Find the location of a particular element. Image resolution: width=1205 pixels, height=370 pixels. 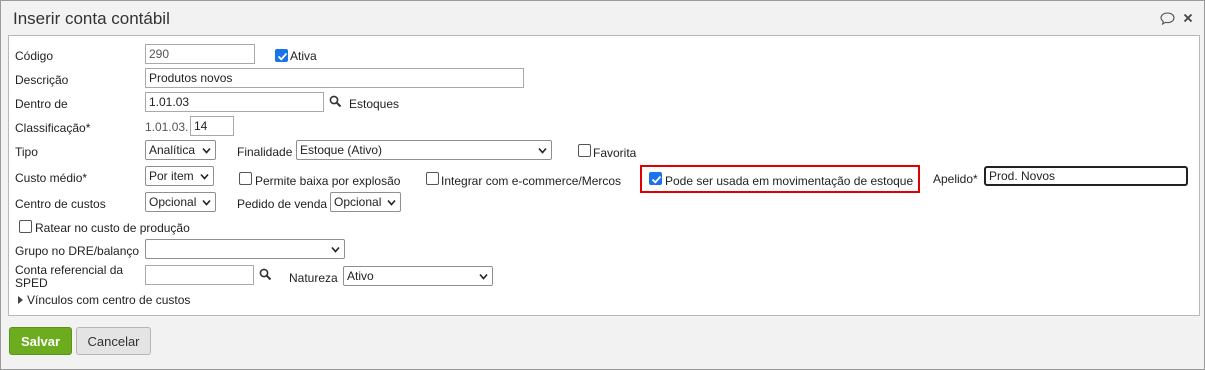

tipo-select: Analítica is located at coordinates (180, 150).